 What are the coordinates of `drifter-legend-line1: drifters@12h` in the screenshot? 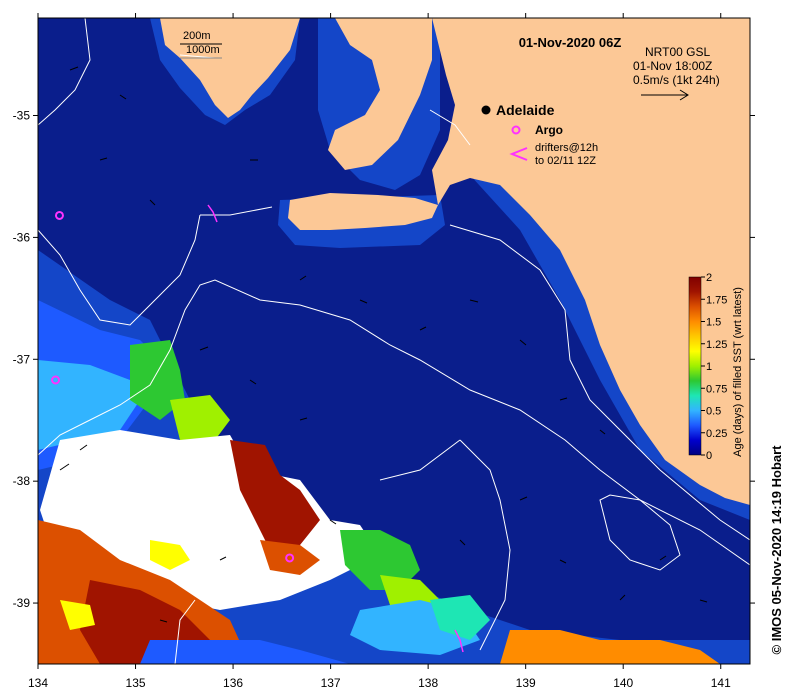 It's located at (566, 148).